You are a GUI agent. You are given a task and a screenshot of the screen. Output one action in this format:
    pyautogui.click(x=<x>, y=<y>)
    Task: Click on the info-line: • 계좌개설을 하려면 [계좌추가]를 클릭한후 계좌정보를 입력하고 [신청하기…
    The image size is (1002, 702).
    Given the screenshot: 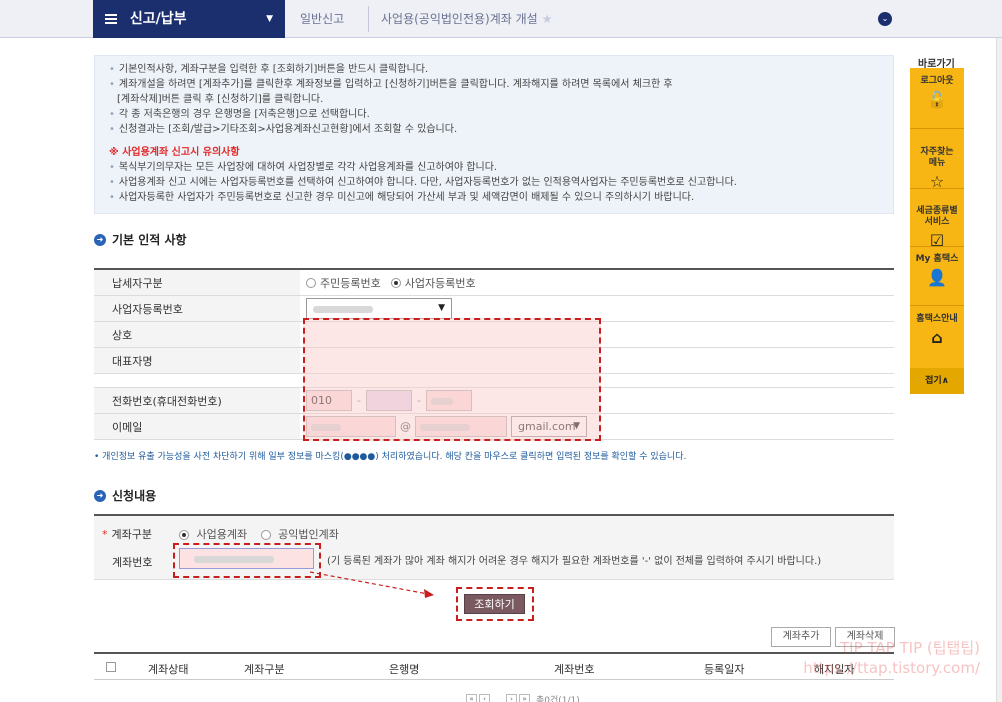 What is the action you would take?
    pyautogui.click(x=391, y=84)
    